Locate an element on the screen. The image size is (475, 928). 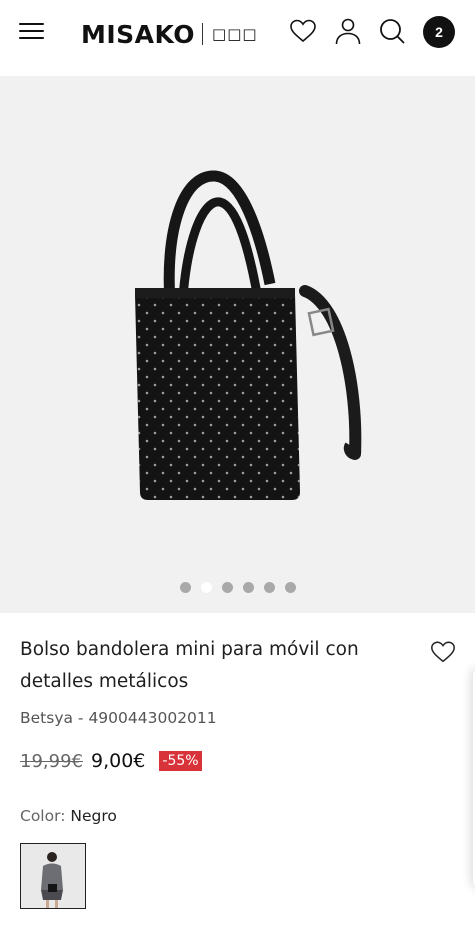
header: MISAKO □□□ 2 is located at coordinates (237, 38).